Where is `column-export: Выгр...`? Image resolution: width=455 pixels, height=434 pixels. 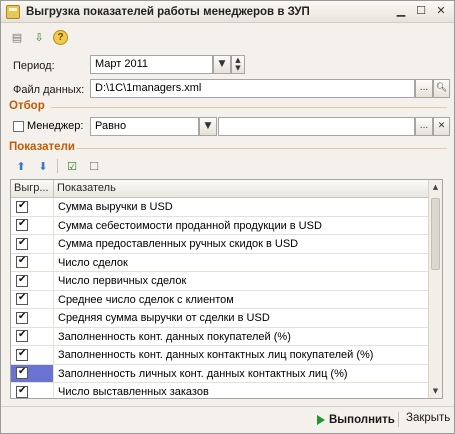 column-export: Выгр... is located at coordinates (32, 188).